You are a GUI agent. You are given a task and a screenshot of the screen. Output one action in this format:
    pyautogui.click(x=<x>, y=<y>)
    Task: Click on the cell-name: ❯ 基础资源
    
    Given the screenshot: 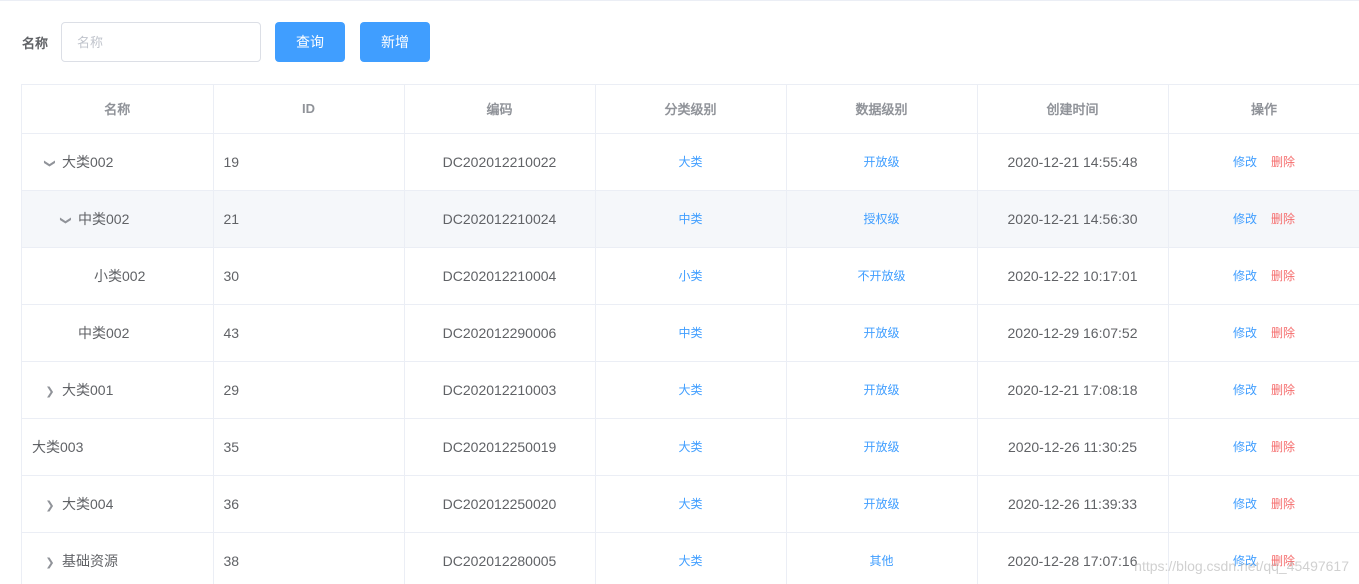 What is the action you would take?
    pyautogui.click(x=118, y=558)
    